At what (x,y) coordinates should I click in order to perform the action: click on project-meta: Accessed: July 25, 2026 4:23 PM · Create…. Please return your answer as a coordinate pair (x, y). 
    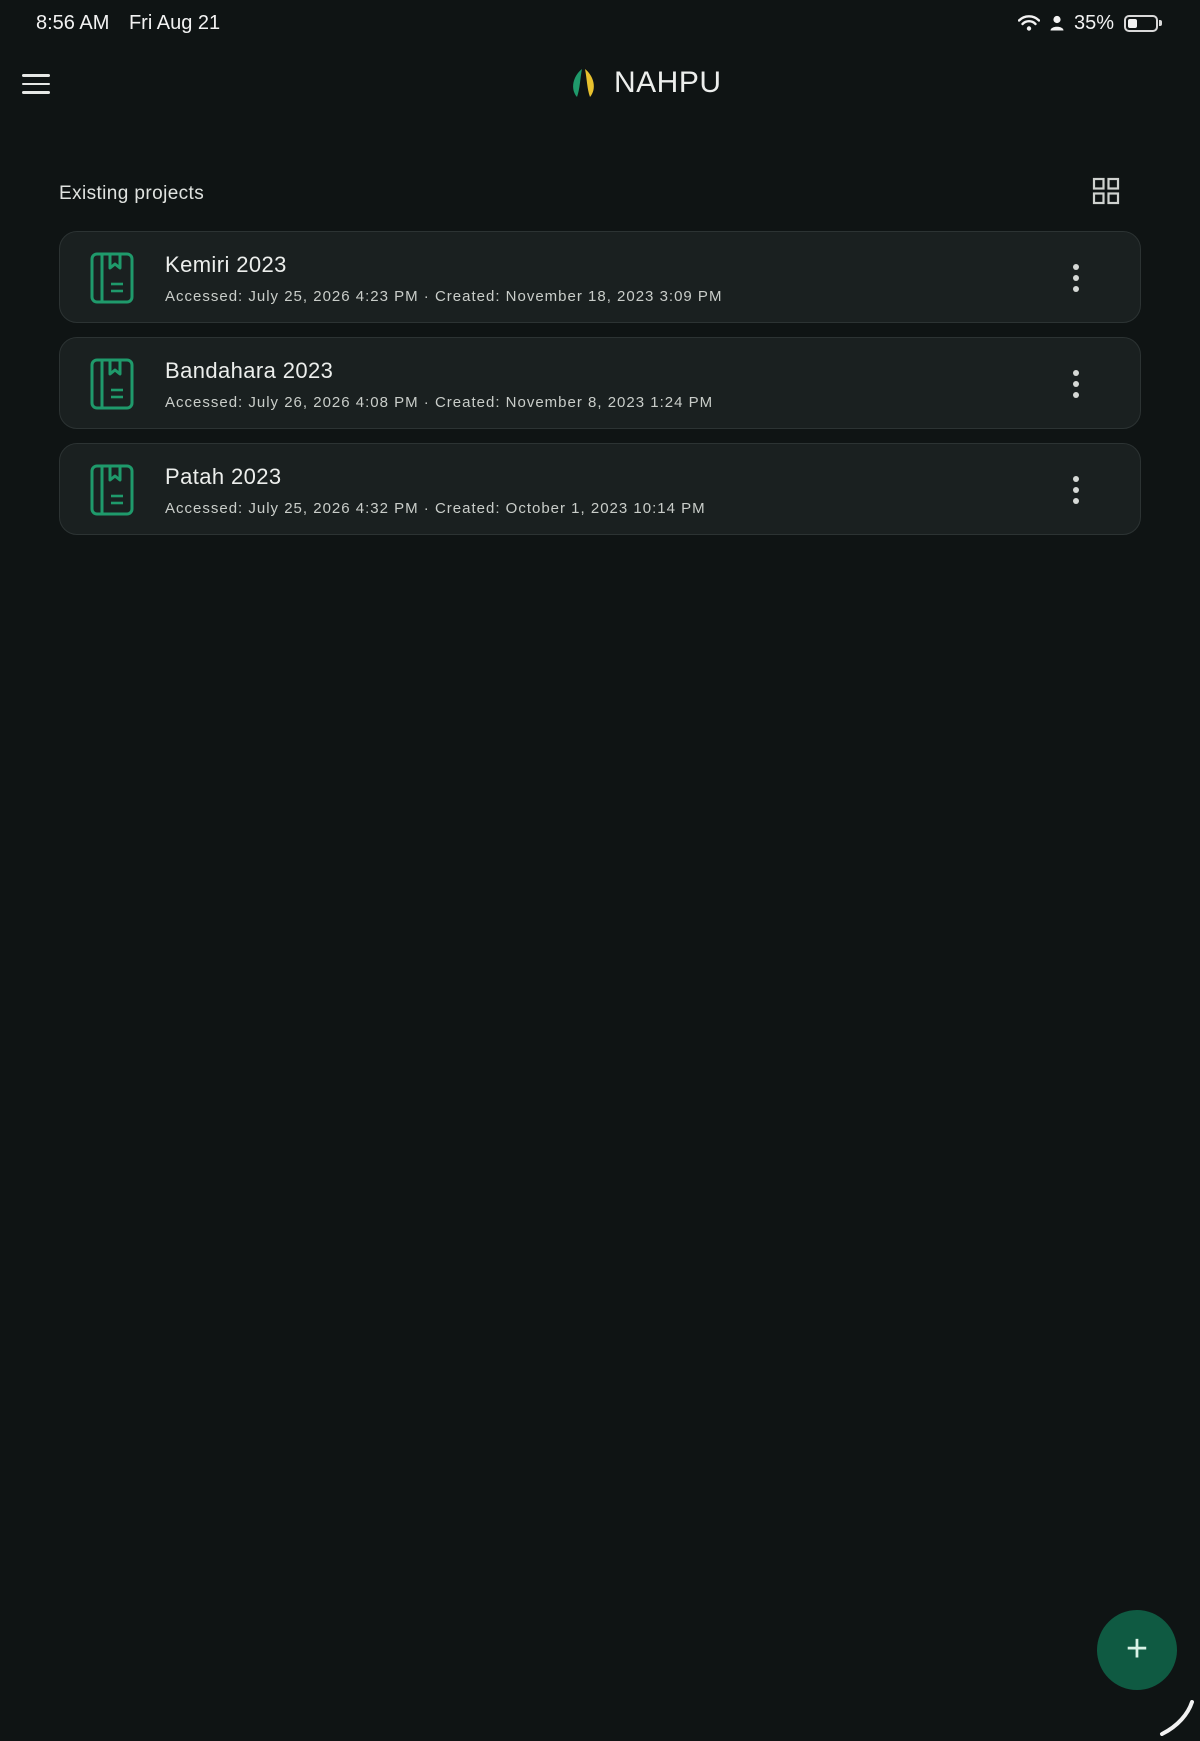
    Looking at the image, I should click on (444, 296).